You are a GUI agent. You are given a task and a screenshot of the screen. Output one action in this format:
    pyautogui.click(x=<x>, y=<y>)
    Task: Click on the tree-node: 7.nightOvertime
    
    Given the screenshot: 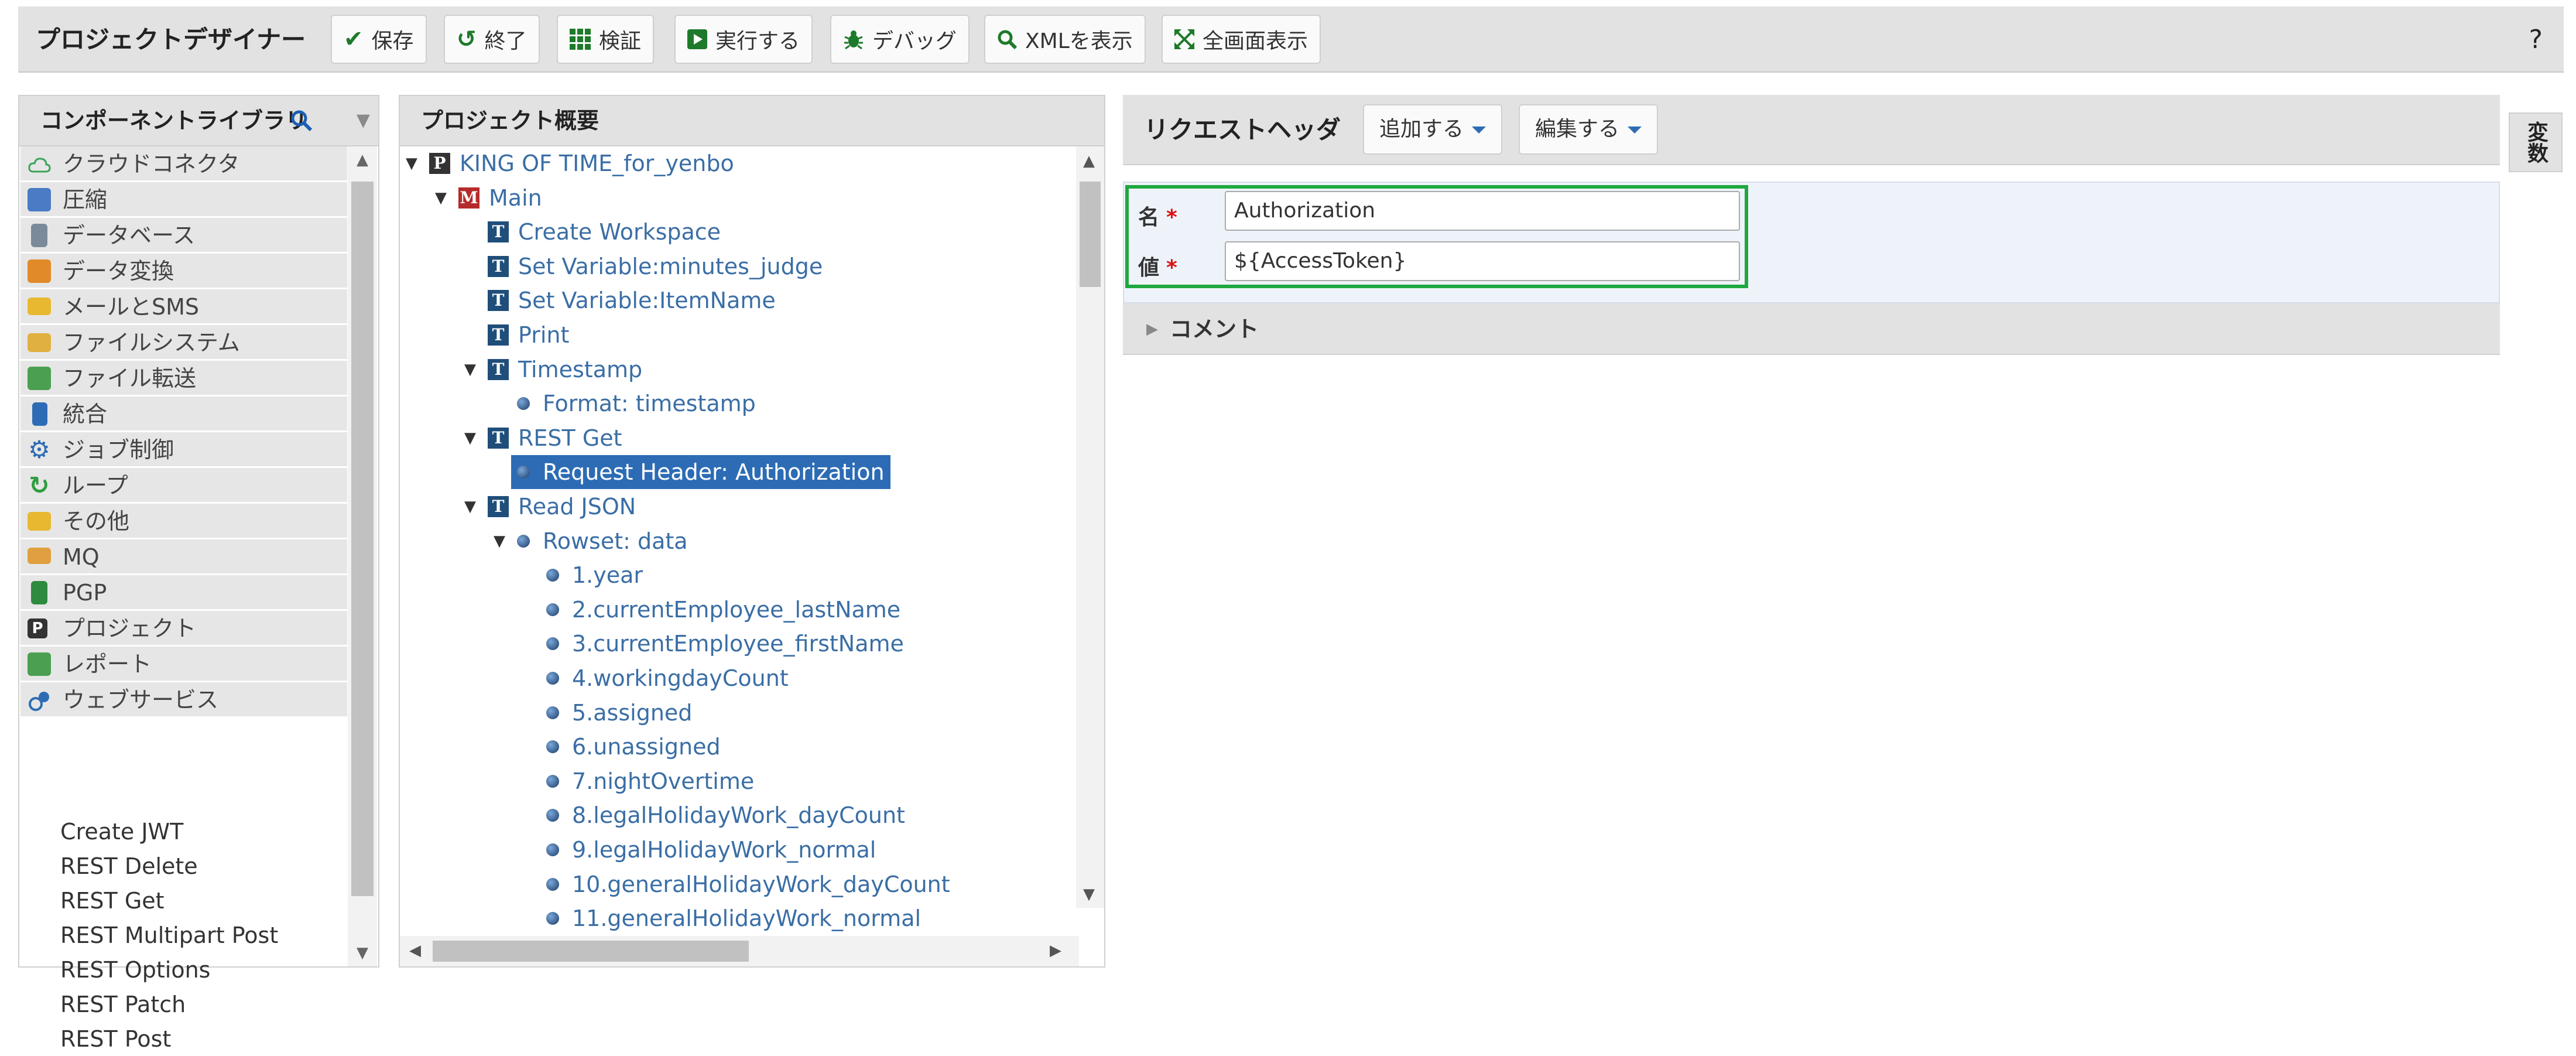 What is the action you would take?
    pyautogui.click(x=650, y=781)
    